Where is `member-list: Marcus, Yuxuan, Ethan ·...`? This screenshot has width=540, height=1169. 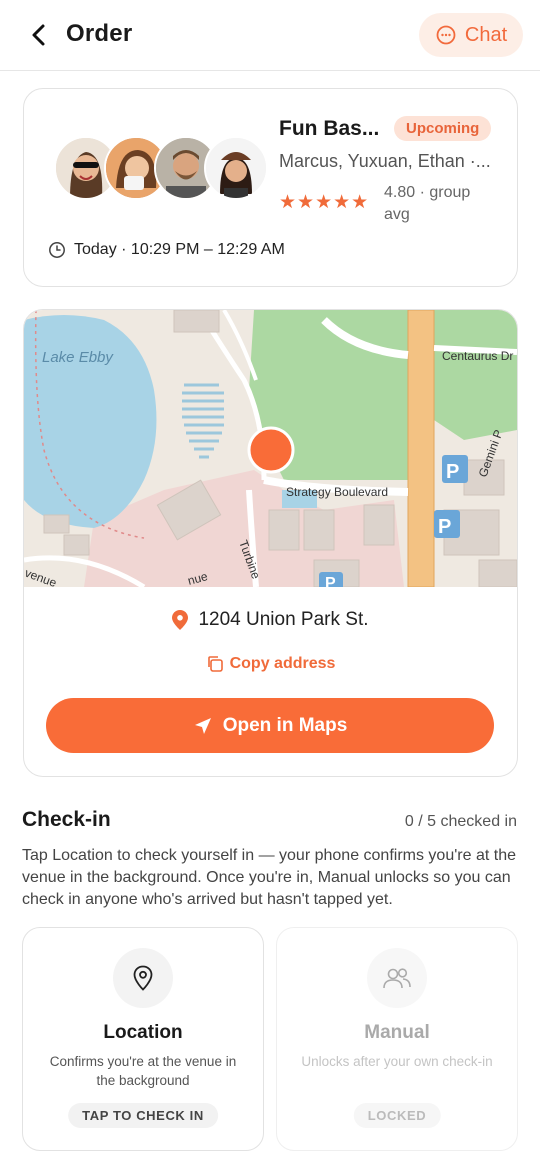 member-list: Marcus, Yuxuan, Ethan ·... is located at coordinates (385, 161).